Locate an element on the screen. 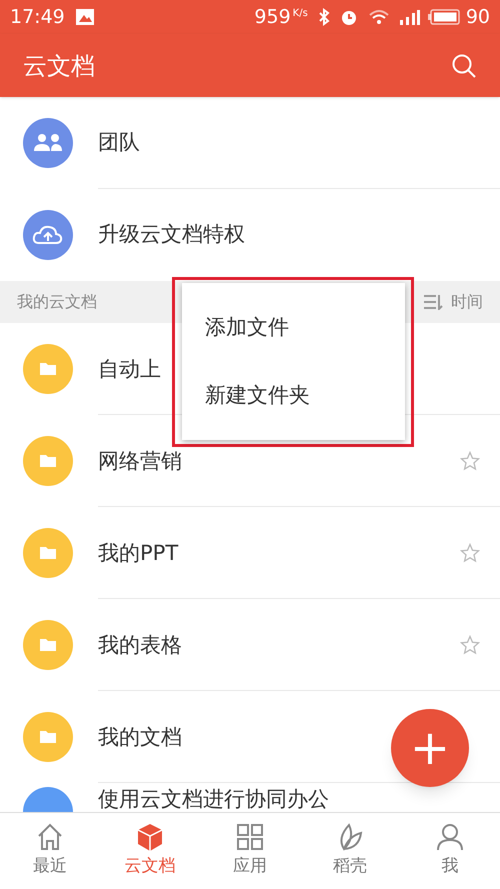 This screenshot has width=500, height=889. document-name: 使用云文档进行协同办公 is located at coordinates (213, 799).